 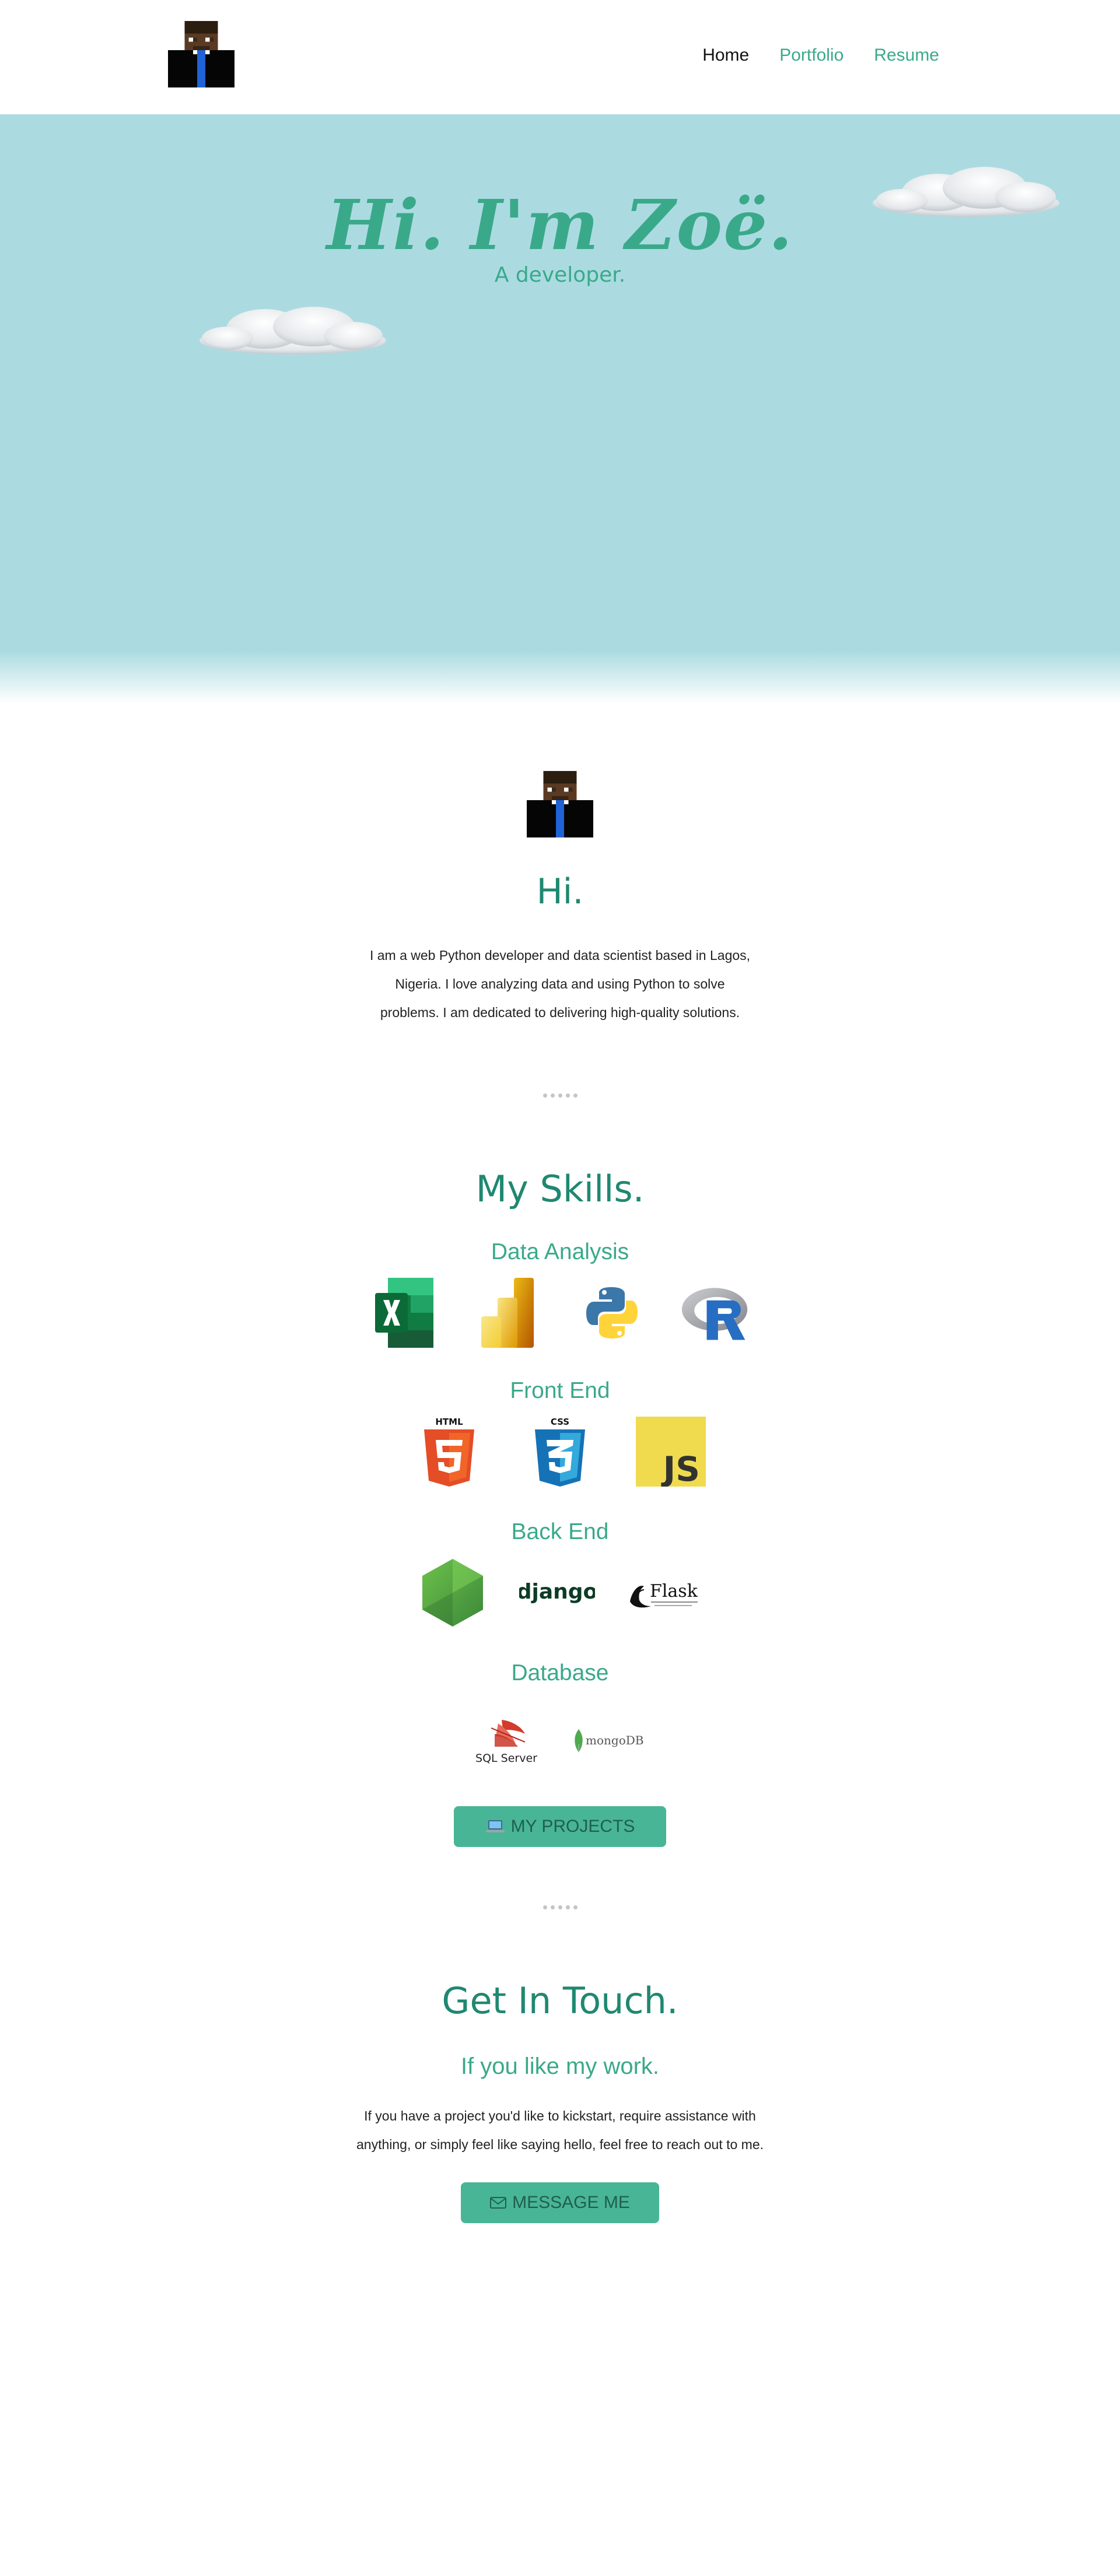 What do you see at coordinates (560, 1672) in the screenshot?
I see `skill-group-title-database: Database` at bounding box center [560, 1672].